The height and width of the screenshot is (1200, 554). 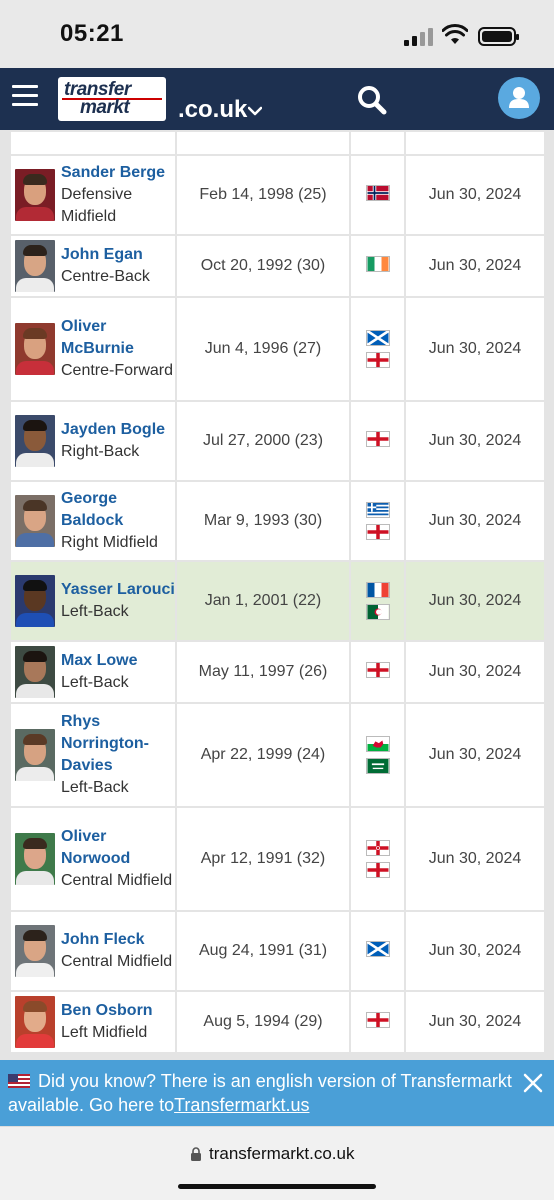 I want to click on account-button, so click(x=519, y=98).